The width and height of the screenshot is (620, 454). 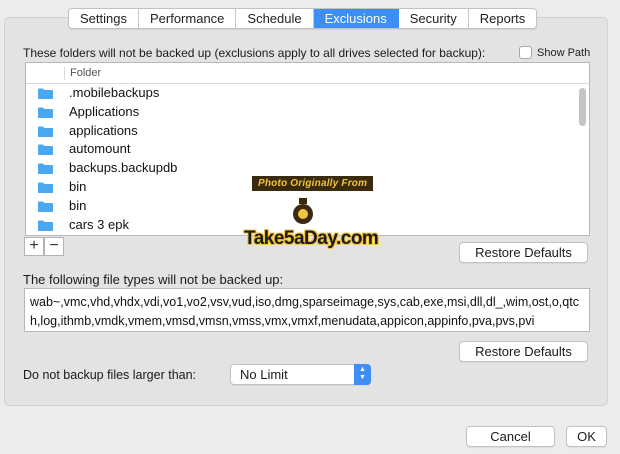 I want to click on folder-list-scrollbar, so click(x=582, y=107).